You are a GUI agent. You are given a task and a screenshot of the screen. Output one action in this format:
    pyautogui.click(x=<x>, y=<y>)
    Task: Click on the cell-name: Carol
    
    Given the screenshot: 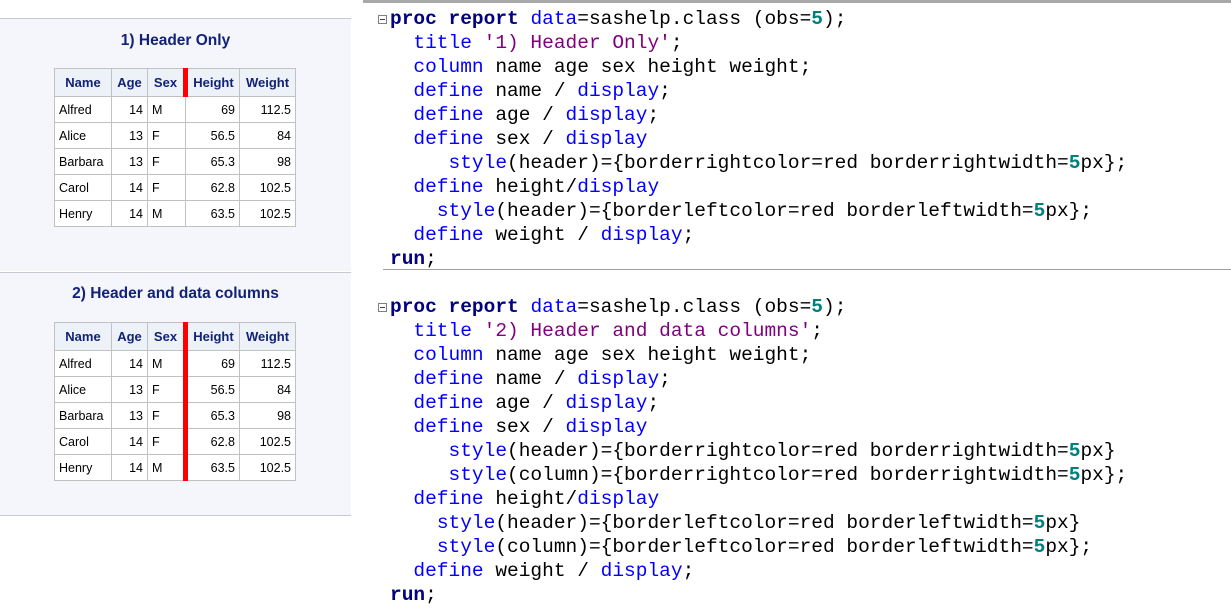 What is the action you would take?
    pyautogui.click(x=83, y=187)
    